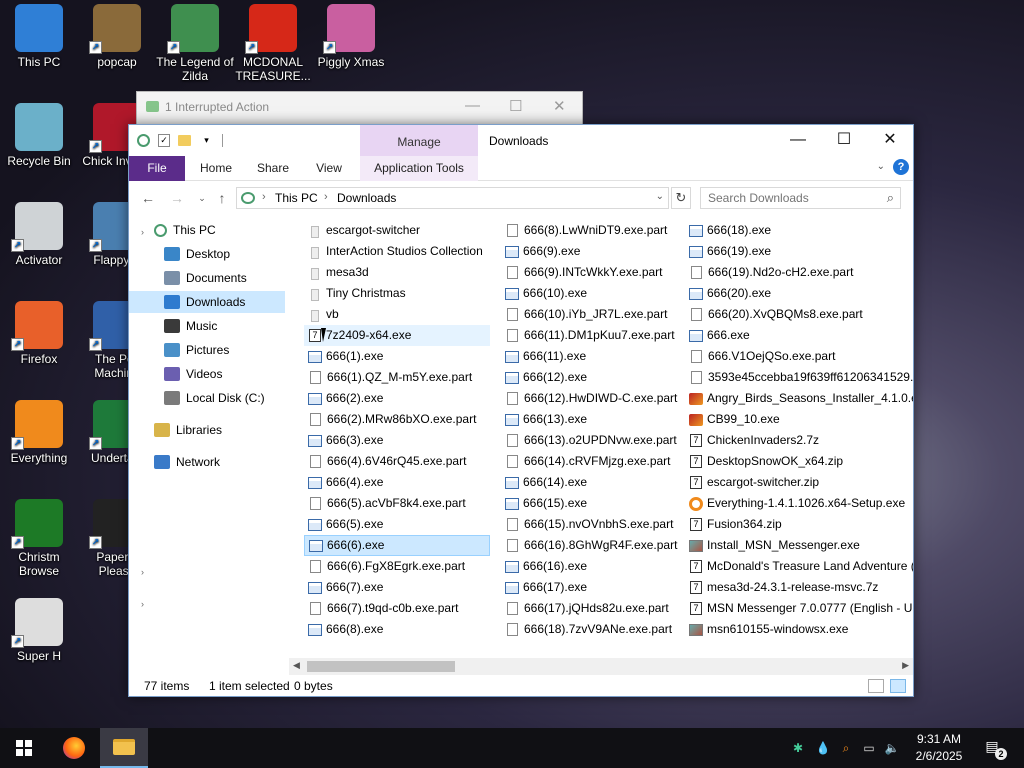 This screenshot has width=1024, height=768. Describe the element at coordinates (397, 482) in the screenshot. I see `file-item: 666(4).exe` at that location.